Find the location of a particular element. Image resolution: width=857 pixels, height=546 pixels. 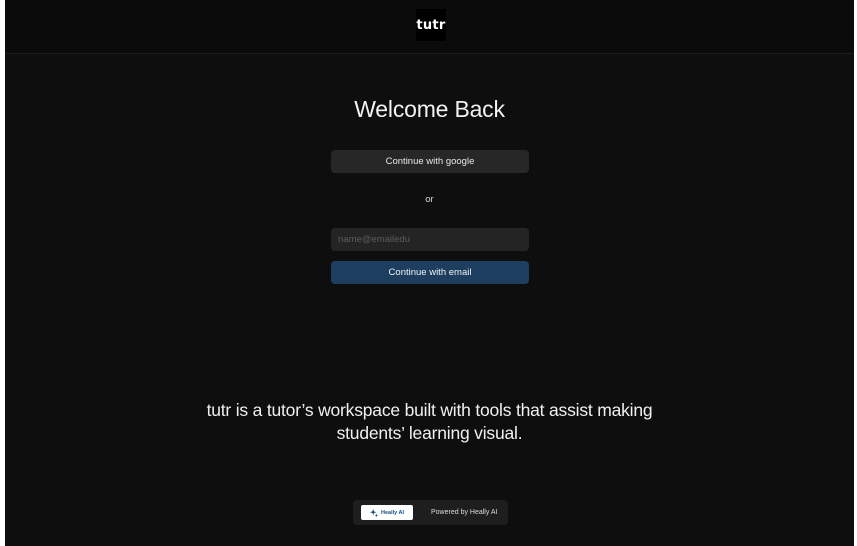

or-divider: or is located at coordinates (429, 199).